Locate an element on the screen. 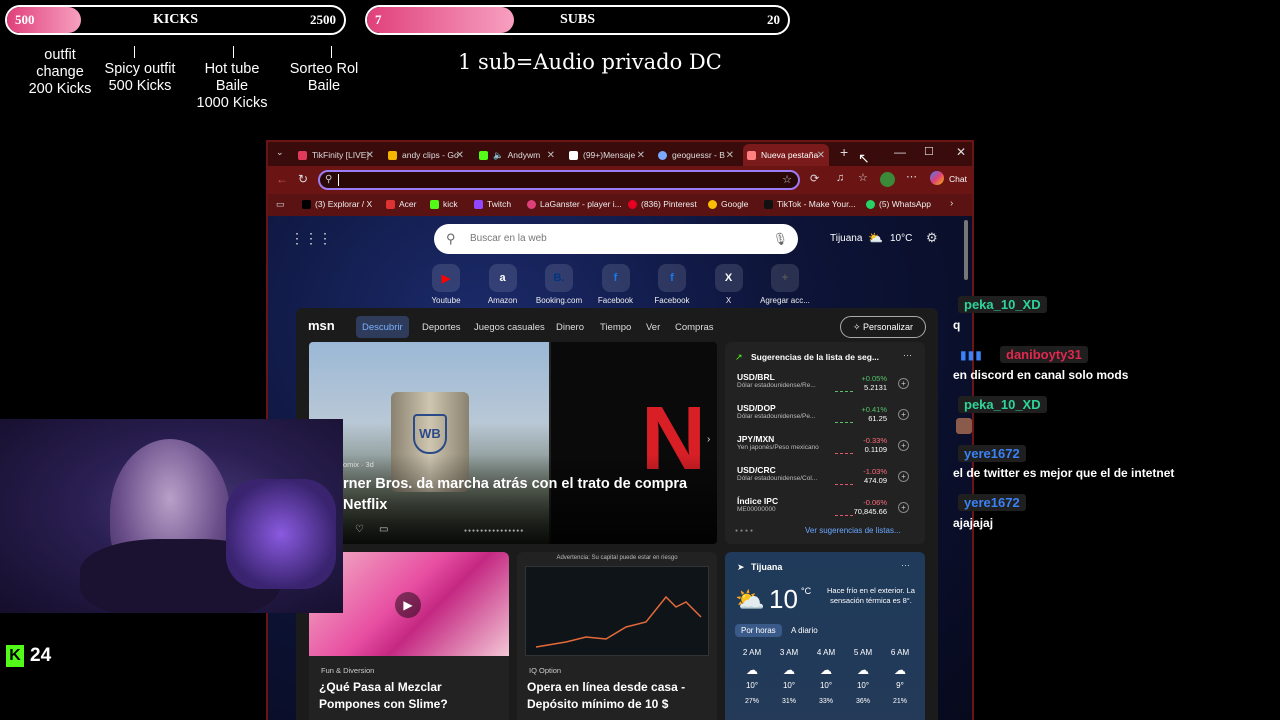  apps-grid-icon: ⋮⋮⋮ is located at coordinates (311, 238).